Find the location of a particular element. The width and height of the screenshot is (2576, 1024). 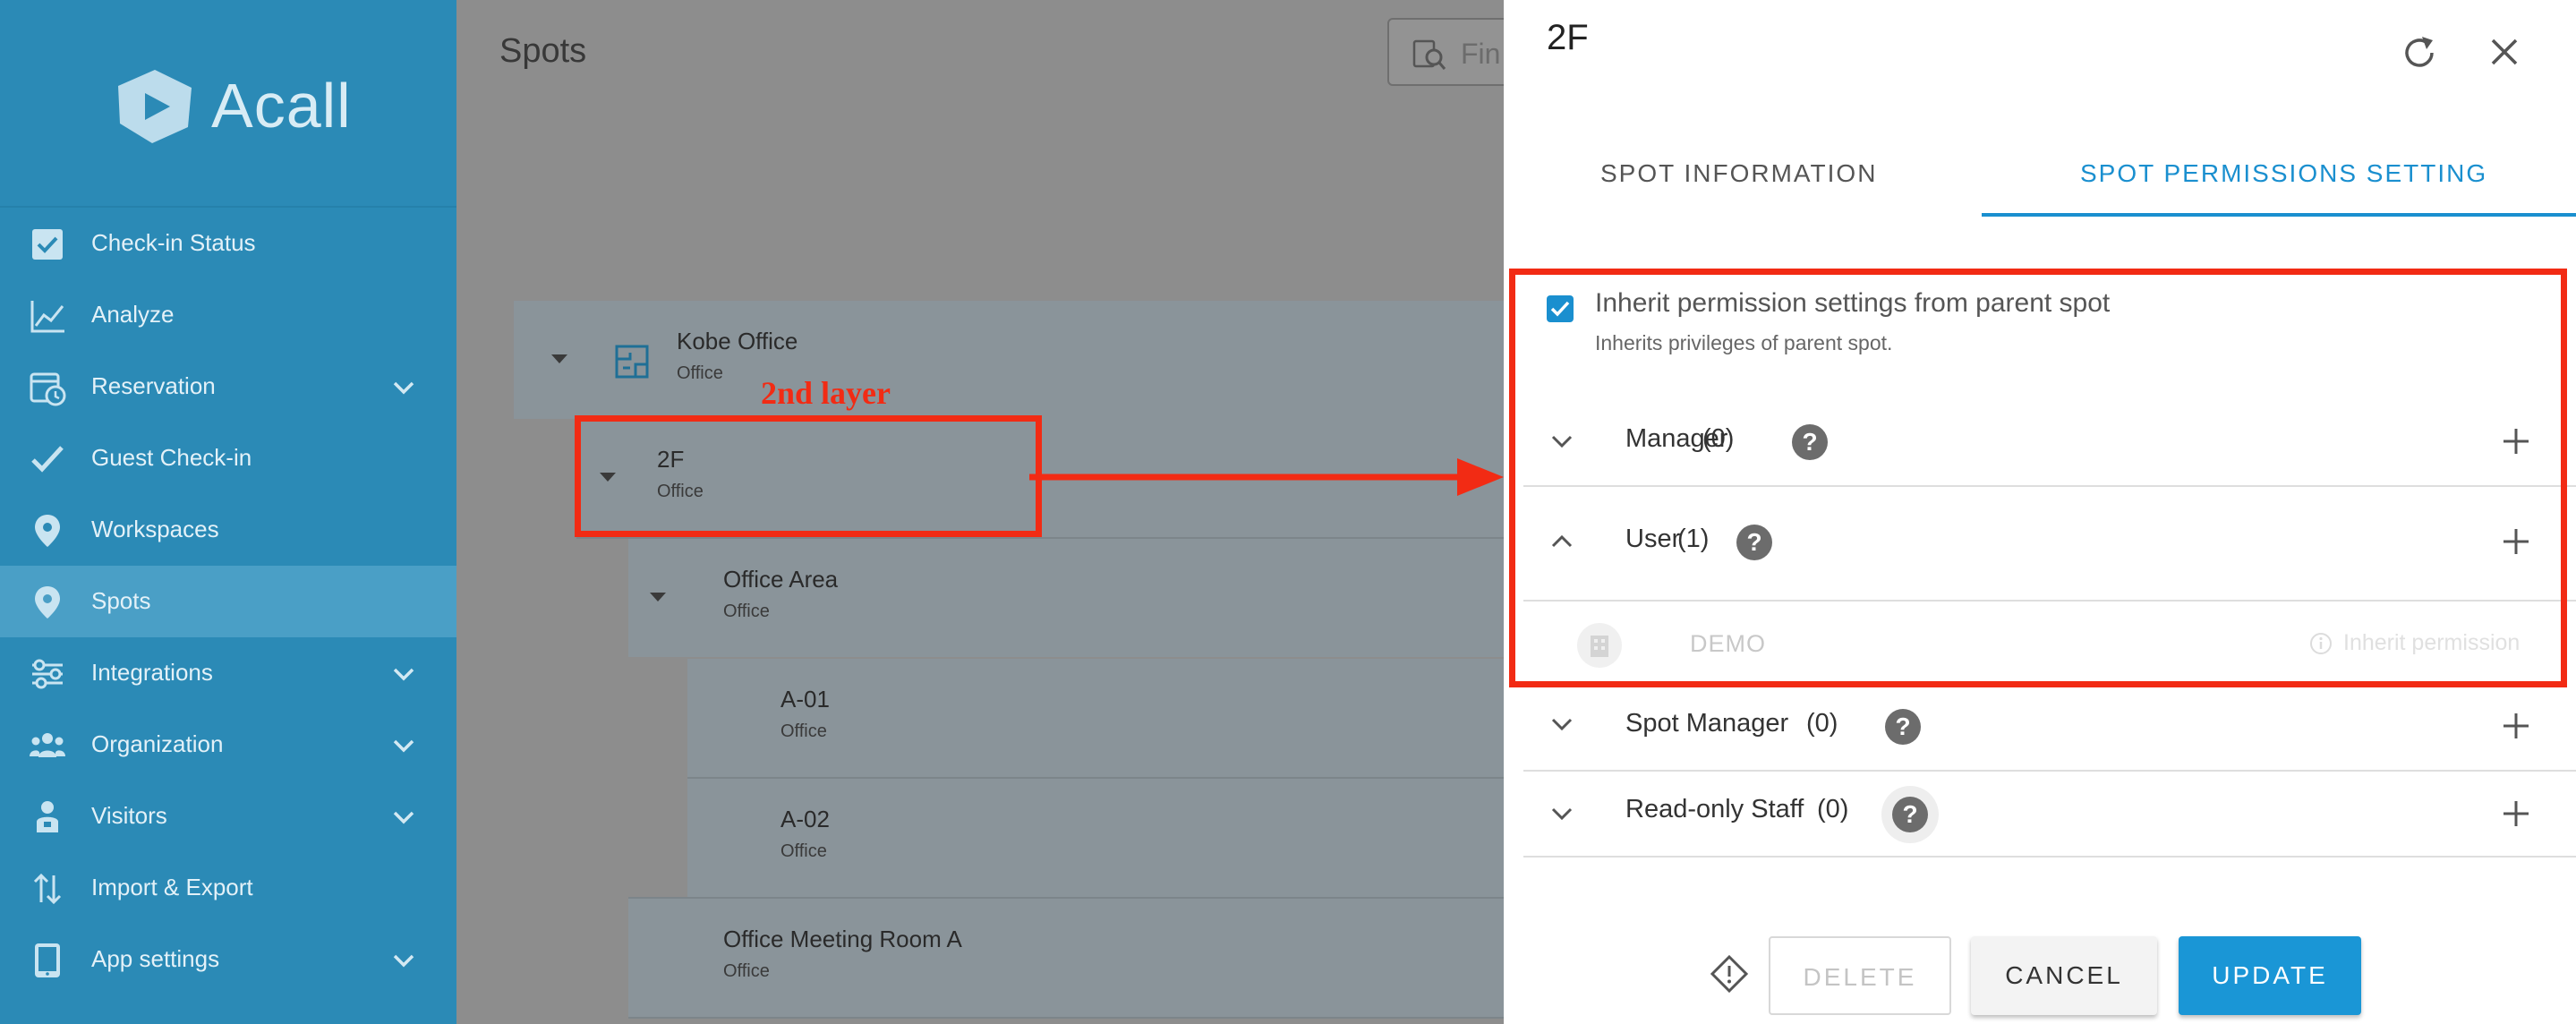

logo-text: Acall is located at coordinates (281, 106).